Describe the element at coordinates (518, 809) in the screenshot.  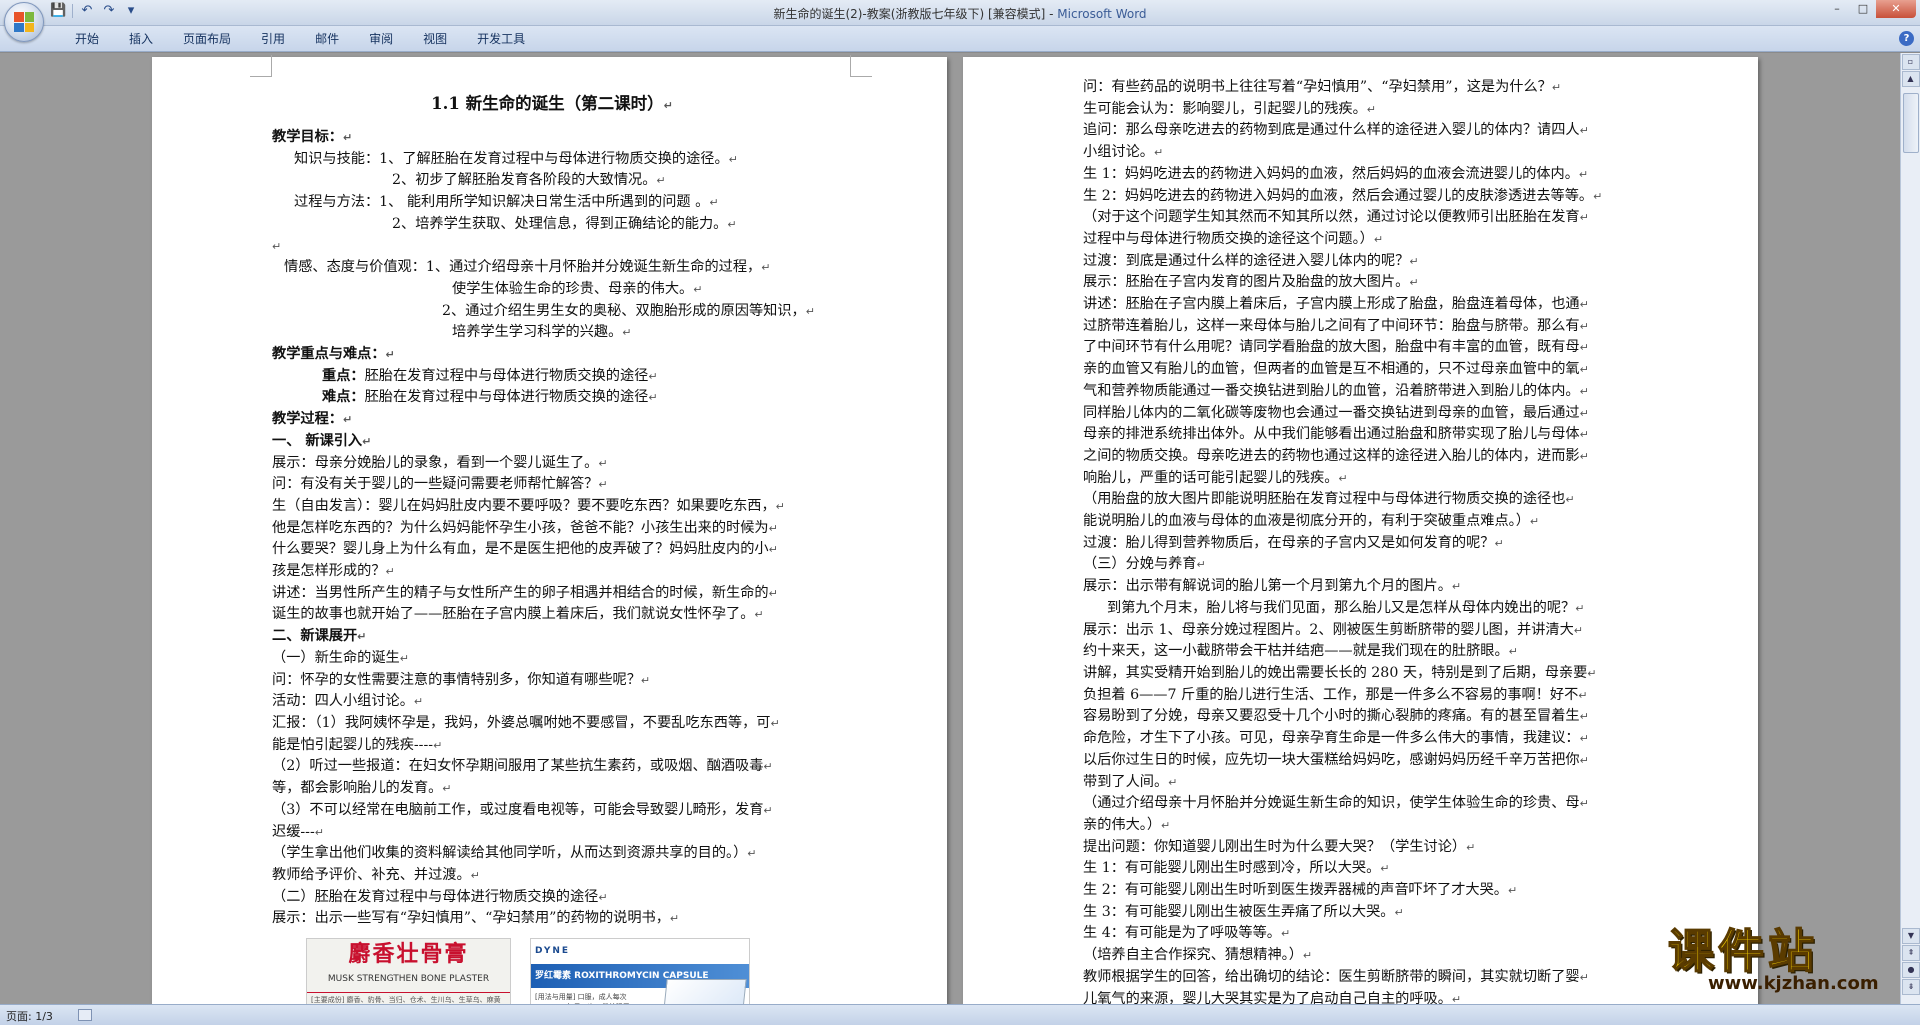
I see `paragraph-text: （3）不可以经常在电脑前工作，或过度看电视等，可能会导致婴儿畸形，发育` at that location.